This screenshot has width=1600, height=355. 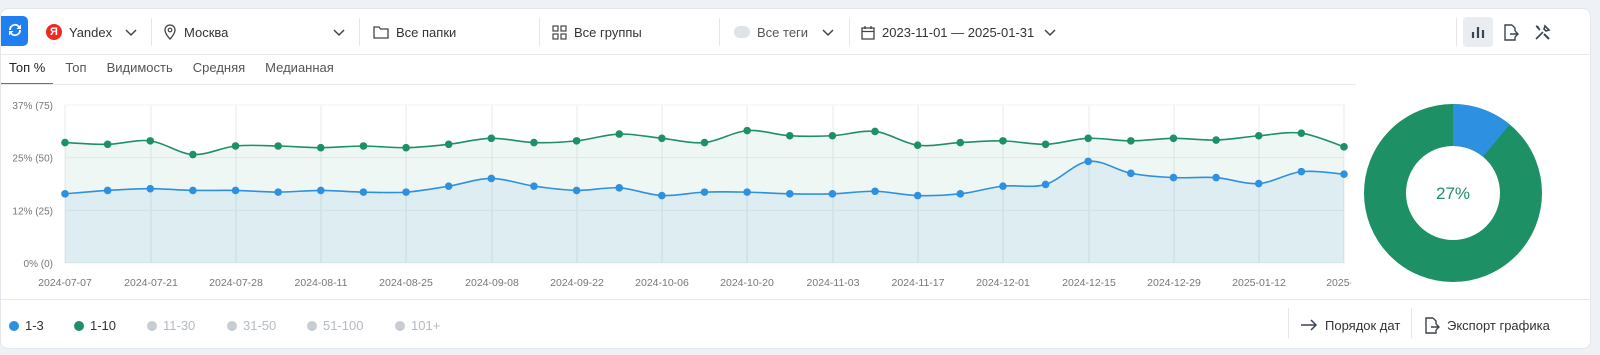 I want to click on folders-select: Все папки, so click(x=414, y=32).